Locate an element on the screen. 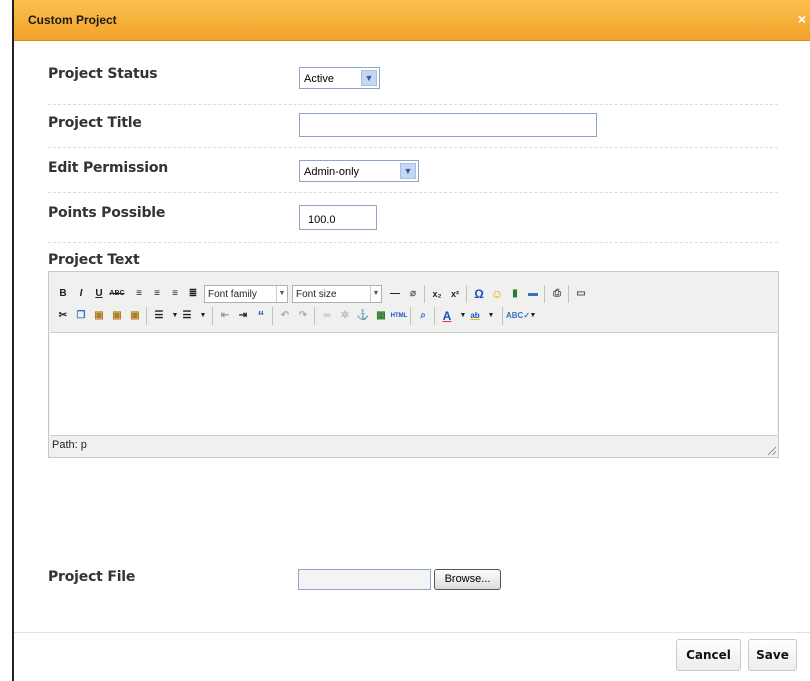 Image resolution: width=810 pixels, height=681 pixels. strikethrough-icon: ABC is located at coordinates (117, 294).